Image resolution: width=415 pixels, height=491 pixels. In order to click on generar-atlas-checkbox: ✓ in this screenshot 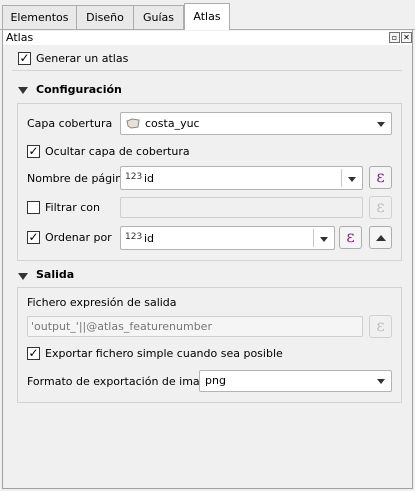, I will do `click(24, 58)`.